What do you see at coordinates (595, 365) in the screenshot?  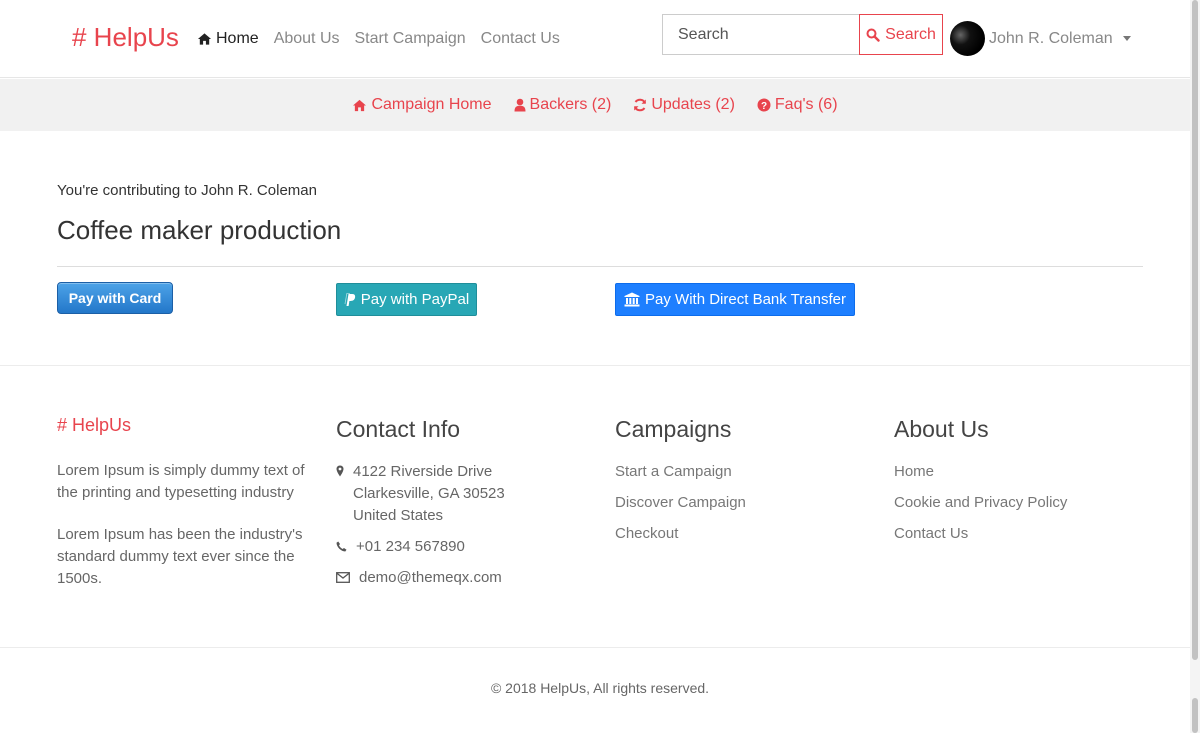 I see `footer-divider` at bounding box center [595, 365].